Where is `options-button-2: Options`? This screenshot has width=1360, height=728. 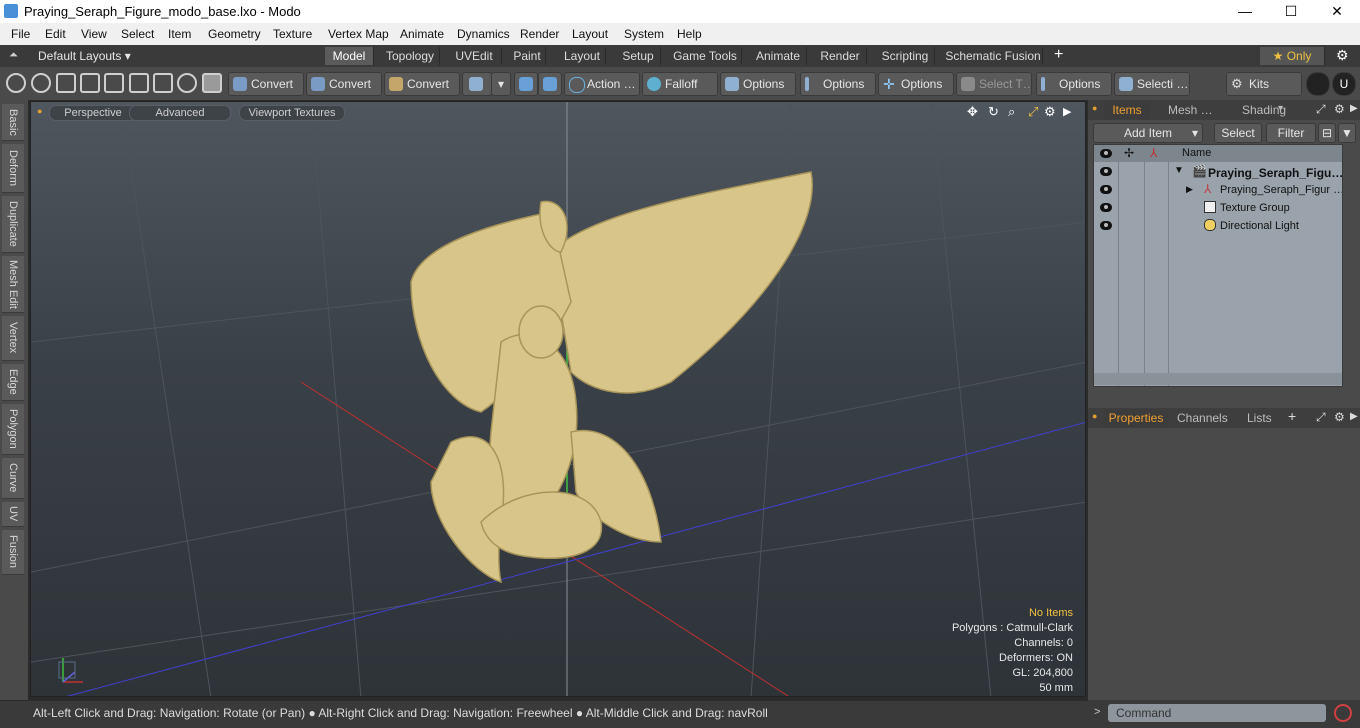 options-button-2: Options is located at coordinates (838, 84).